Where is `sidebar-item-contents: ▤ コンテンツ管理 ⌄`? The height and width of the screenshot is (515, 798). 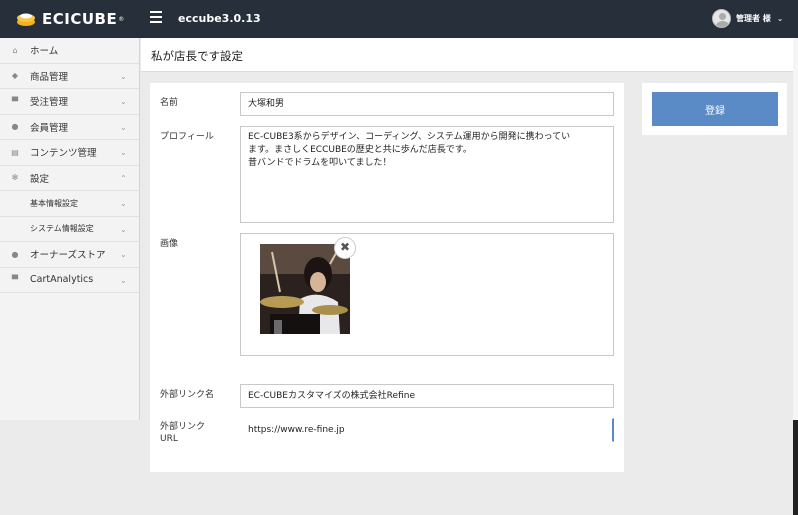 sidebar-item-contents: ▤ コンテンツ管理 ⌄ is located at coordinates (69, 153).